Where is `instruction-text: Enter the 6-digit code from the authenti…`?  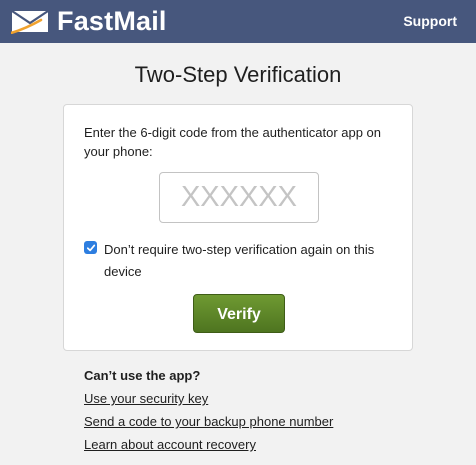
instruction-text: Enter the 6-digit code from the authenti… is located at coordinates (233, 142).